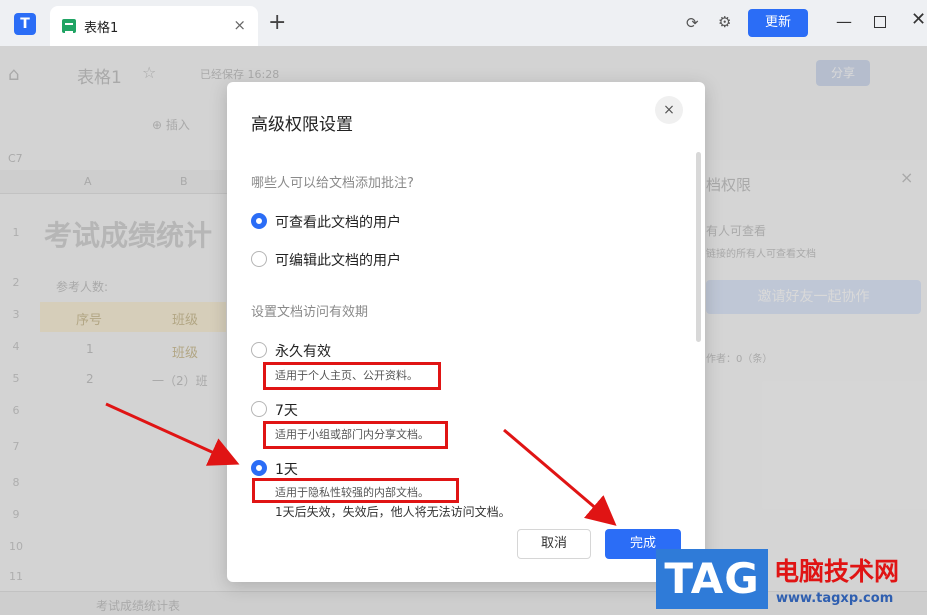 Image resolution: width=927 pixels, height=615 pixels. Describe the element at coordinates (361, 464) in the screenshot. I see `annotation-arrows` at that location.